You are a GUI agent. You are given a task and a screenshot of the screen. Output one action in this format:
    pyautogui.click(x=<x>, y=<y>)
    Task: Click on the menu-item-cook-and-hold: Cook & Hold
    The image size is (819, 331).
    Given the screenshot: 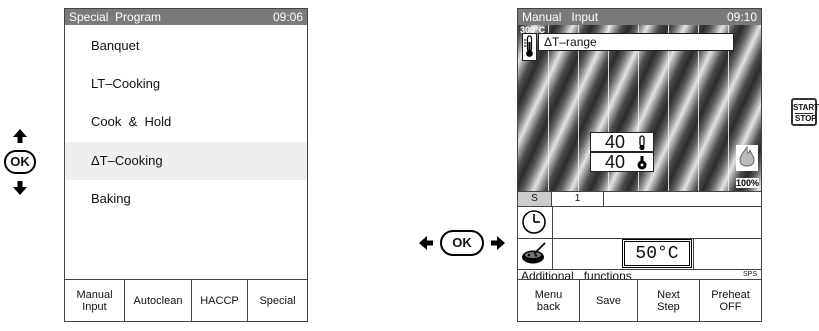 What is the action you would take?
    pyautogui.click(x=186, y=122)
    